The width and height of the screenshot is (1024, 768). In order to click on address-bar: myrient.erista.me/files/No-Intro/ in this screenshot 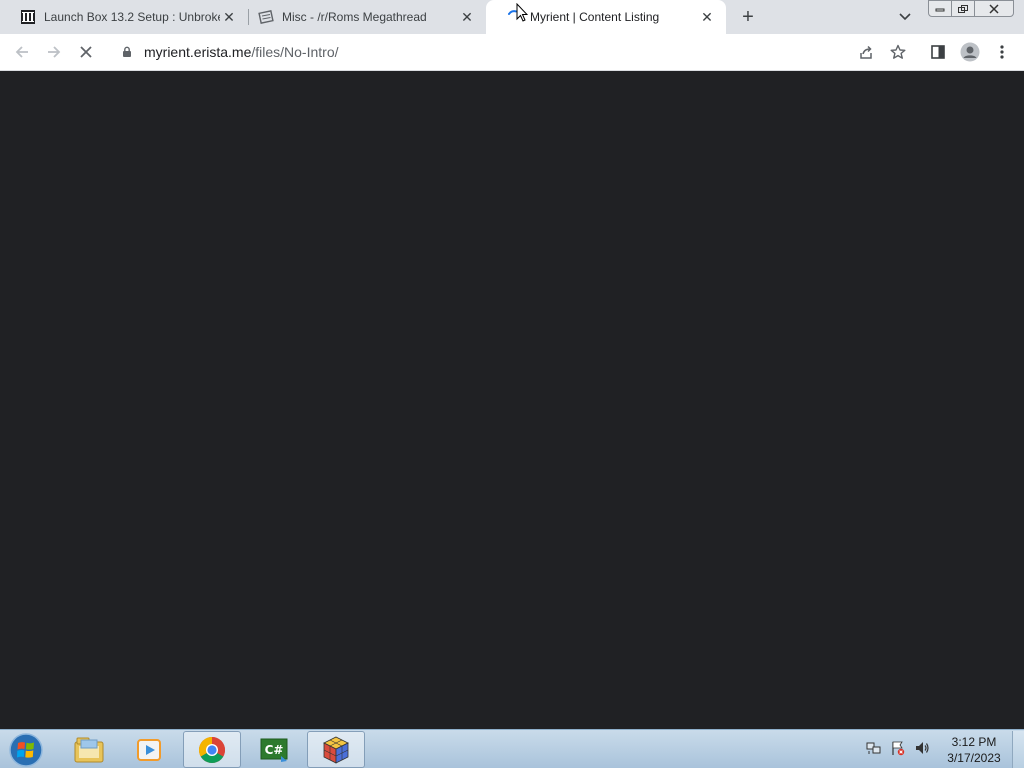, I will do `click(513, 52)`.